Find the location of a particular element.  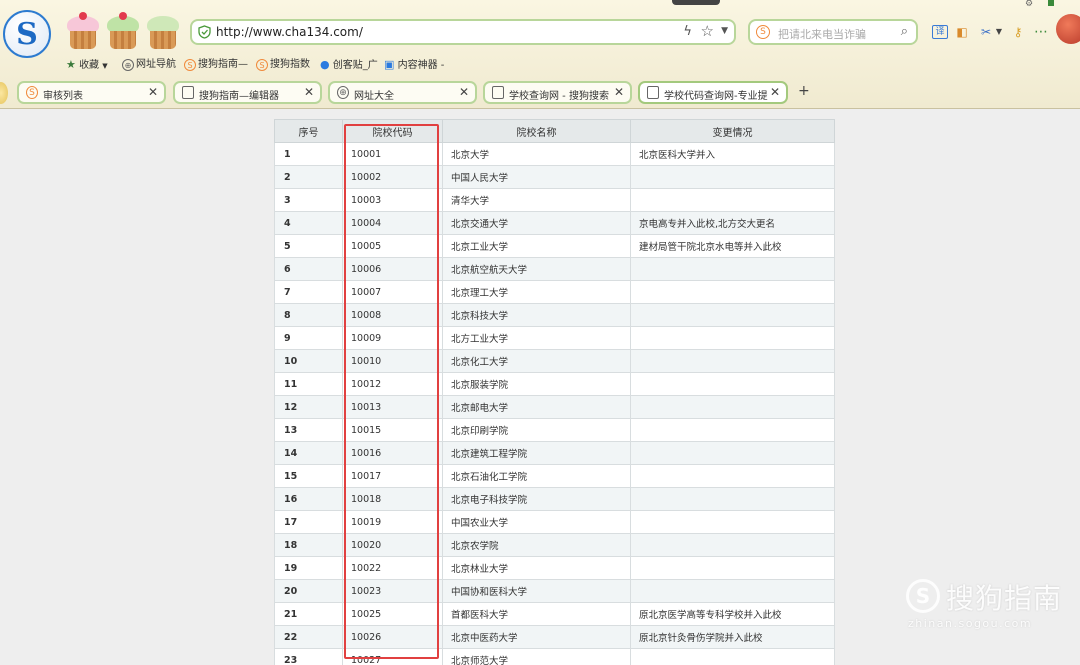

row-index: 2 is located at coordinates (308, 177).